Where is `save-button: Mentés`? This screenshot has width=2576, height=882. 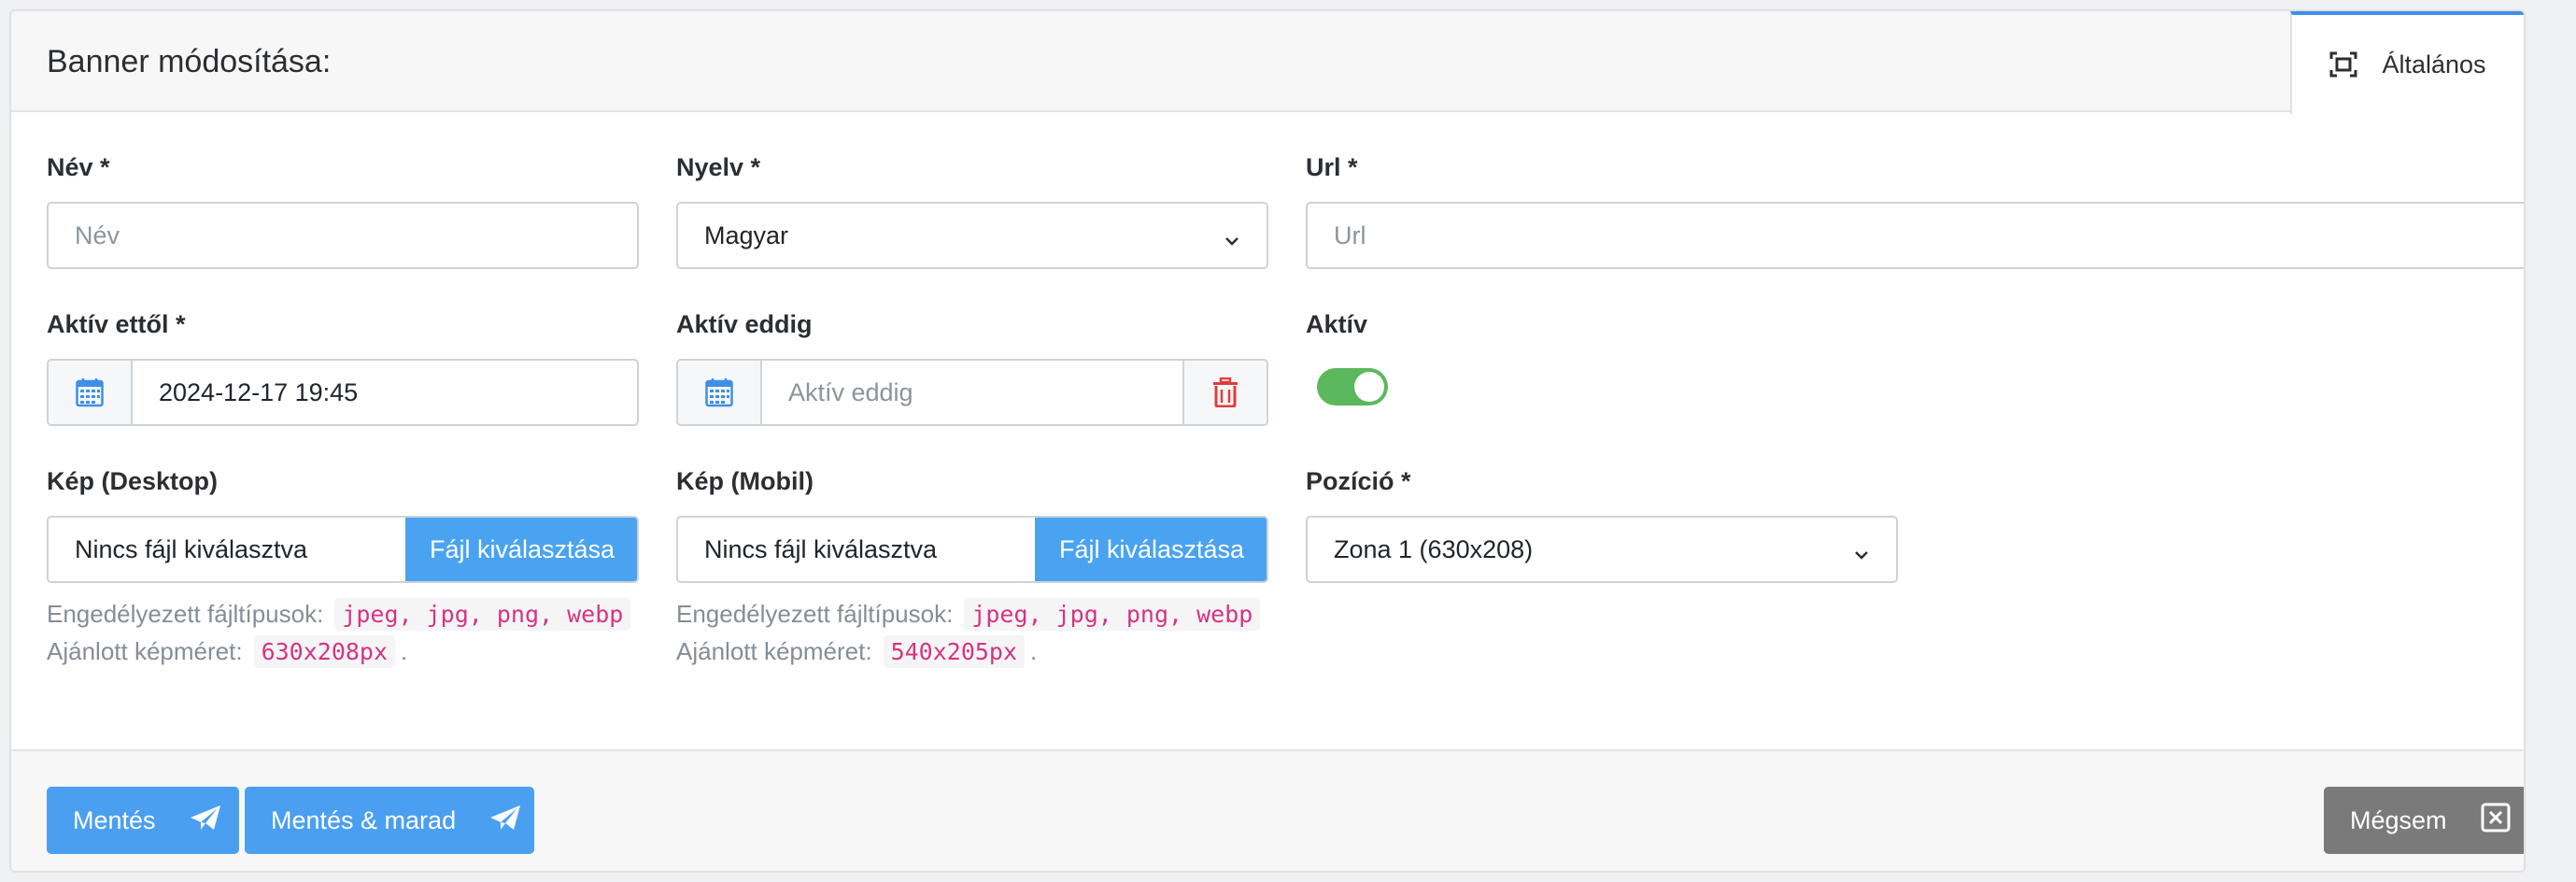
save-button: Mentés is located at coordinates (143, 820).